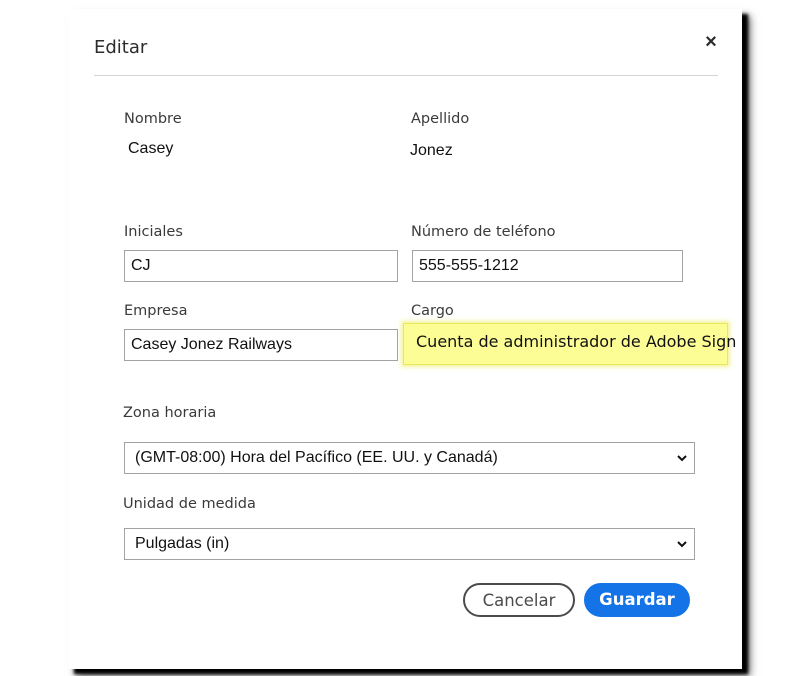 The width and height of the screenshot is (800, 676). What do you see at coordinates (151, 148) in the screenshot?
I see `first-name-value: Casey` at bounding box center [151, 148].